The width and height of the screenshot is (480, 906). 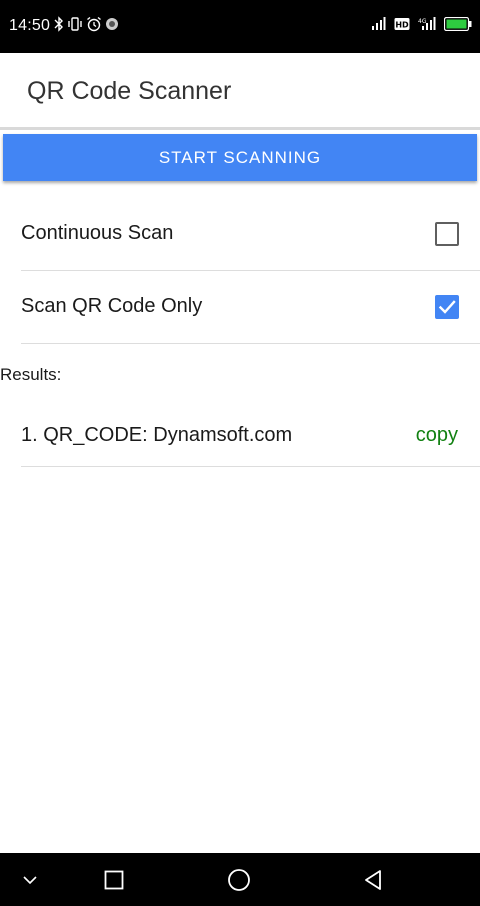 What do you see at coordinates (427, 26) in the screenshot?
I see `signal-4g-icon: 4G` at bounding box center [427, 26].